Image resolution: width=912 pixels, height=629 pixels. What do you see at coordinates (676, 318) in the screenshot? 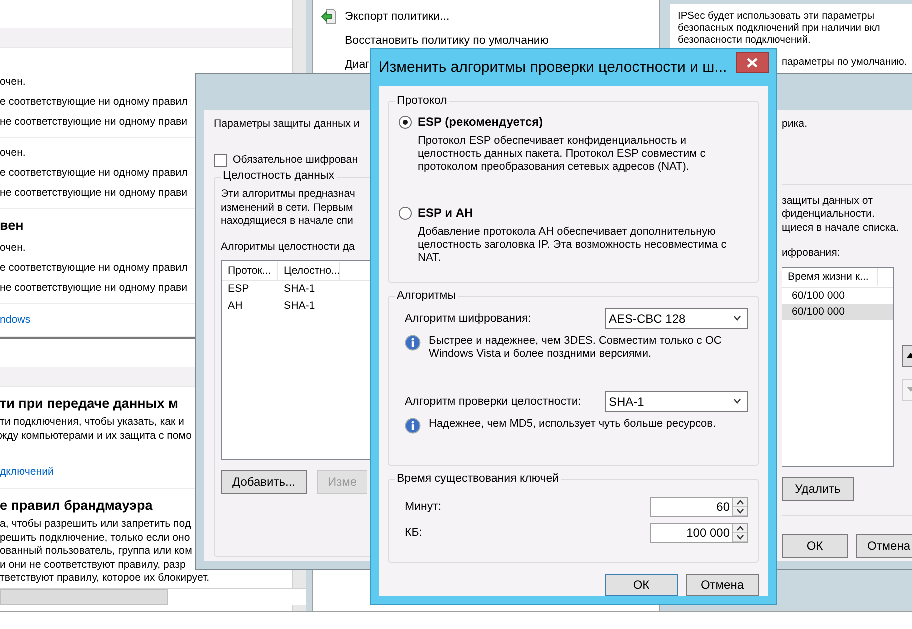
I see `dropdown: AES-CBC 128` at bounding box center [676, 318].